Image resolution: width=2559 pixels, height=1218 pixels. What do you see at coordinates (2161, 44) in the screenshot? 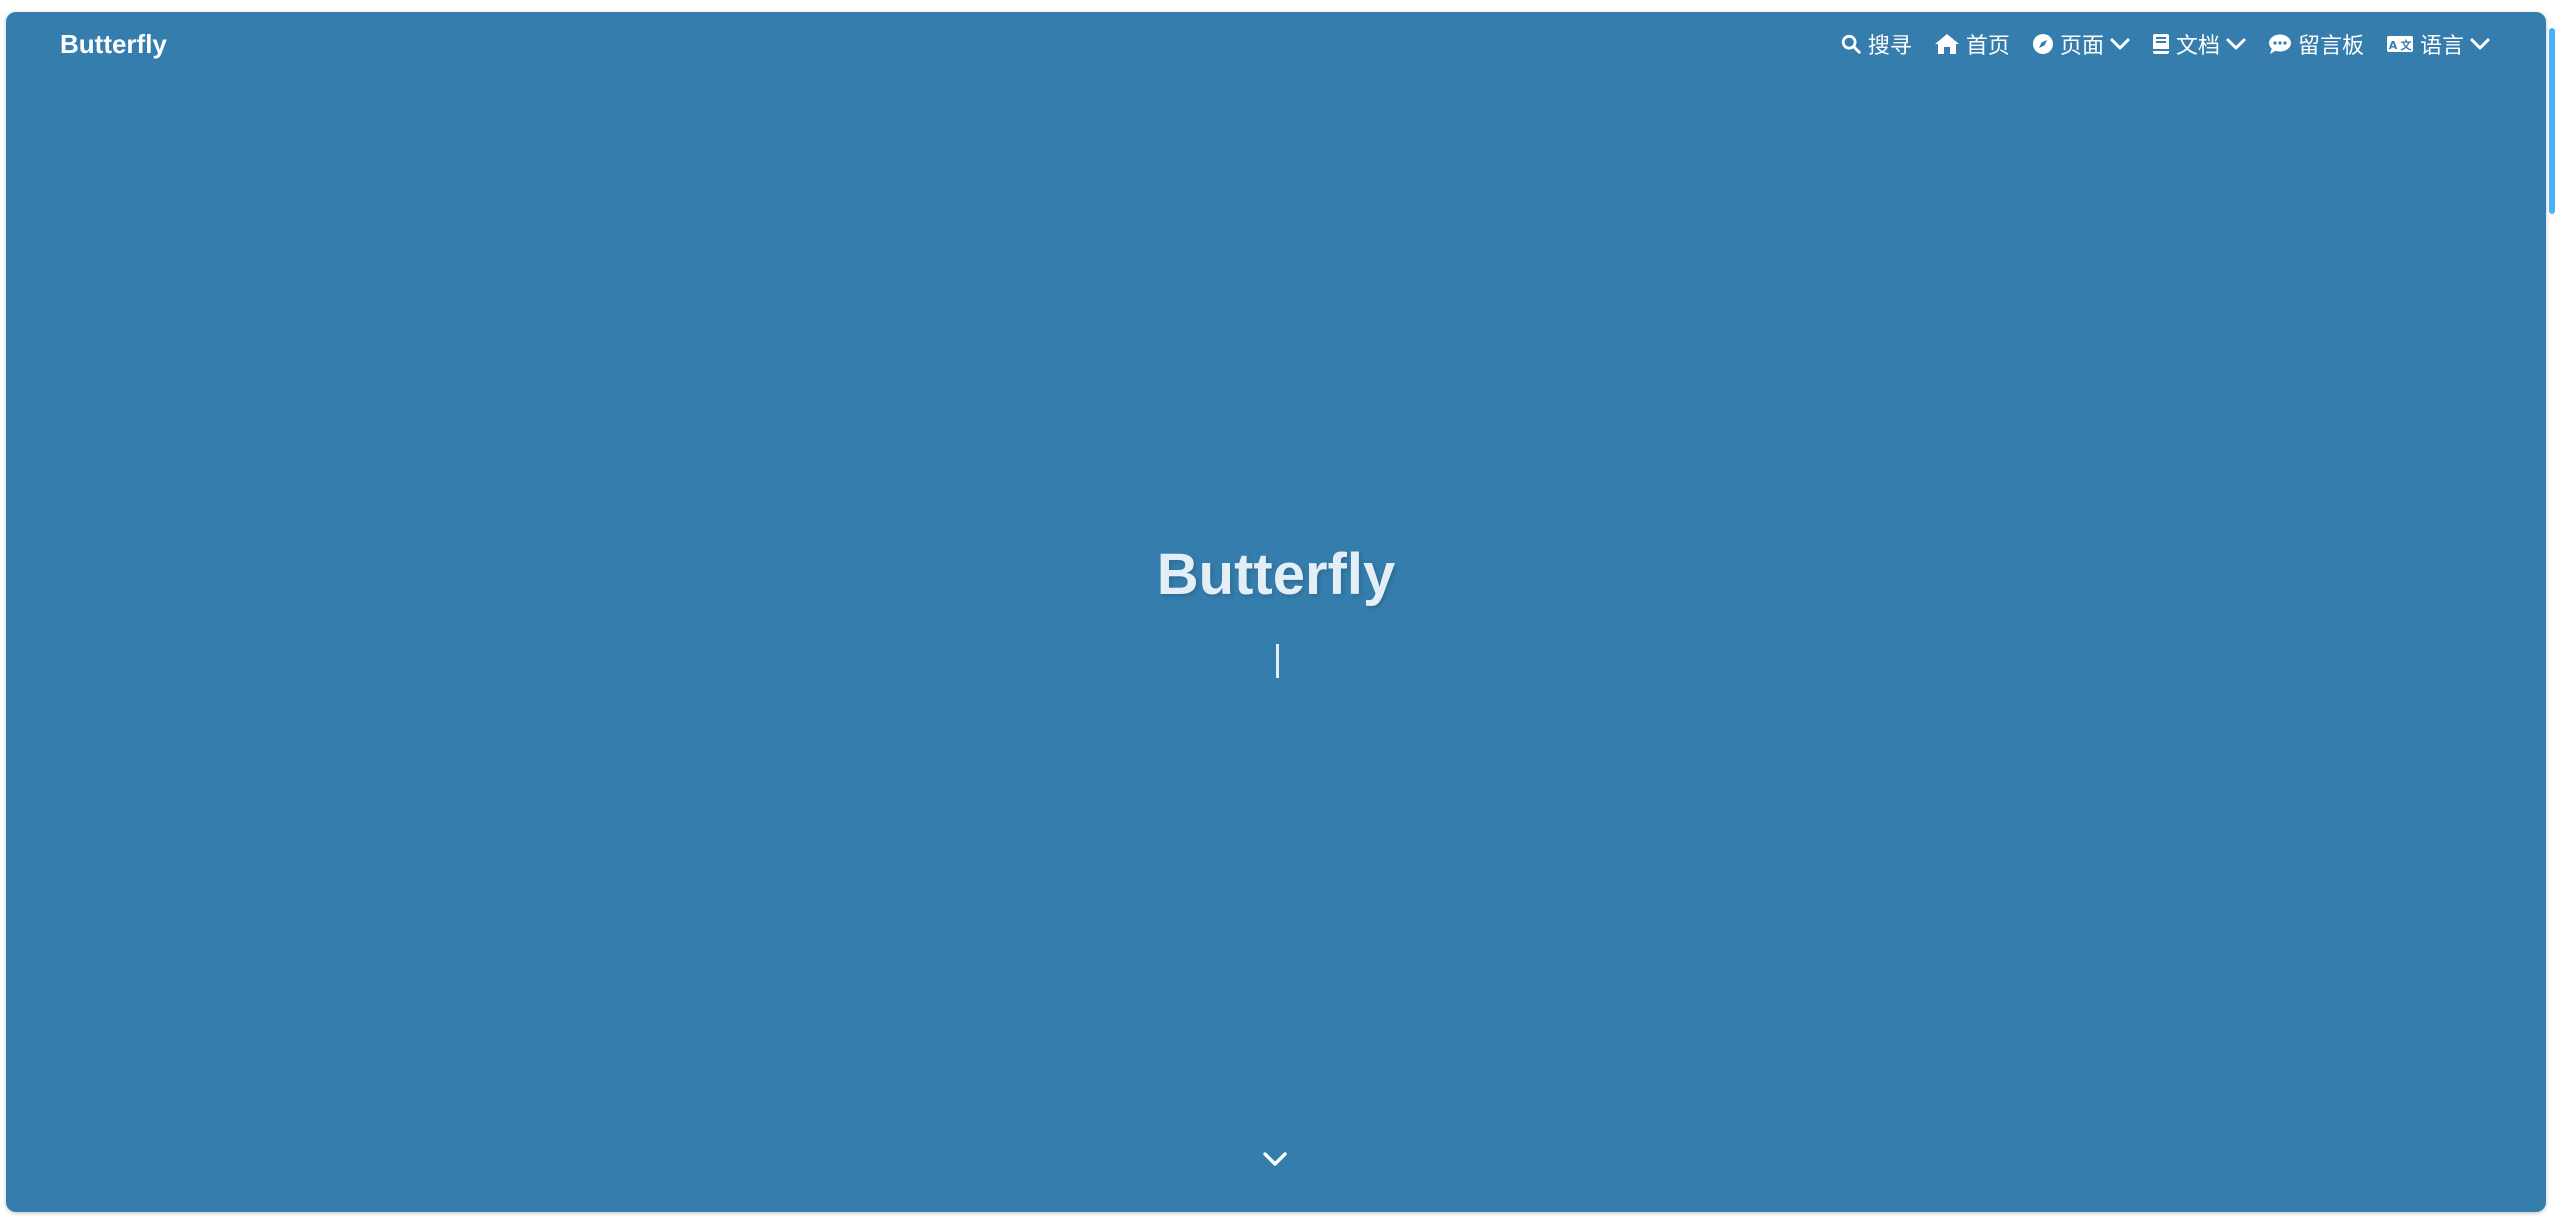
I see `book-icon` at bounding box center [2161, 44].